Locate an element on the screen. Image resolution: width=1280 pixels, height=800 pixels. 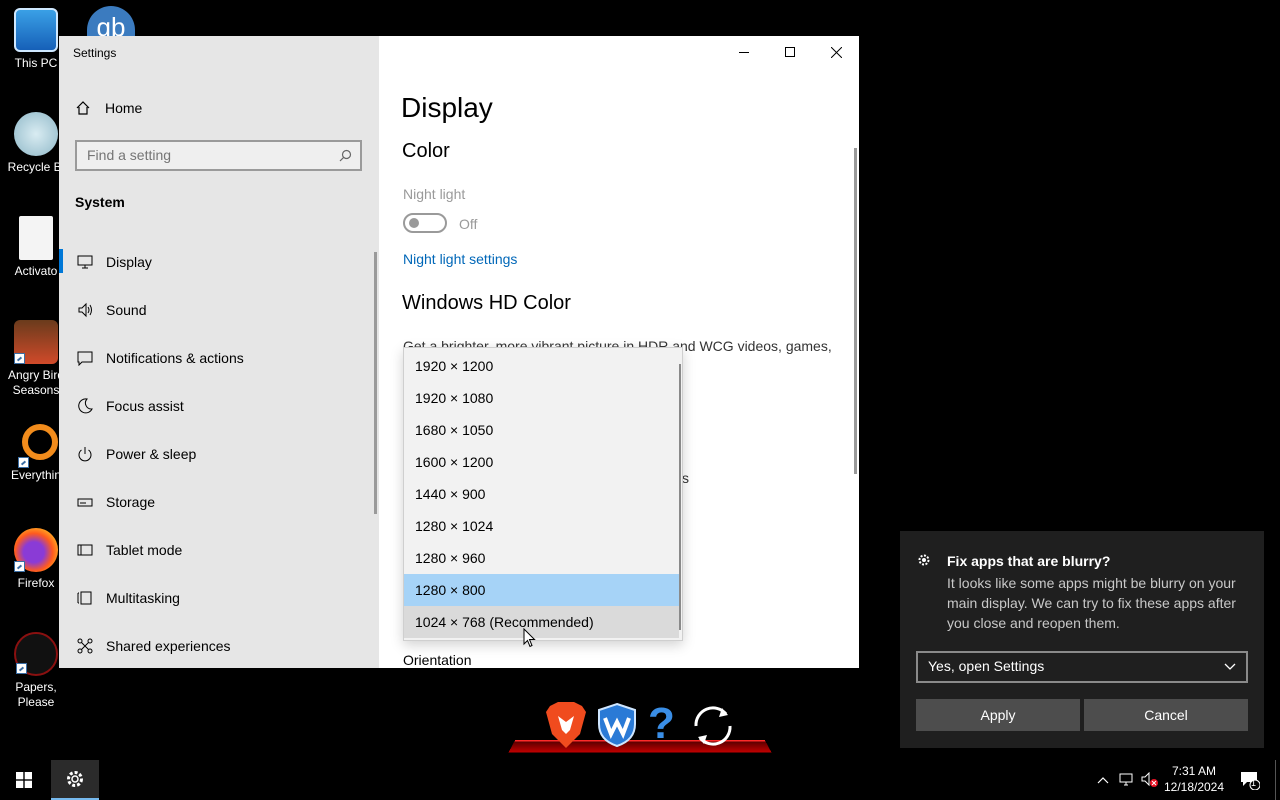
notification-icon is located at coordinates (1250, 781).